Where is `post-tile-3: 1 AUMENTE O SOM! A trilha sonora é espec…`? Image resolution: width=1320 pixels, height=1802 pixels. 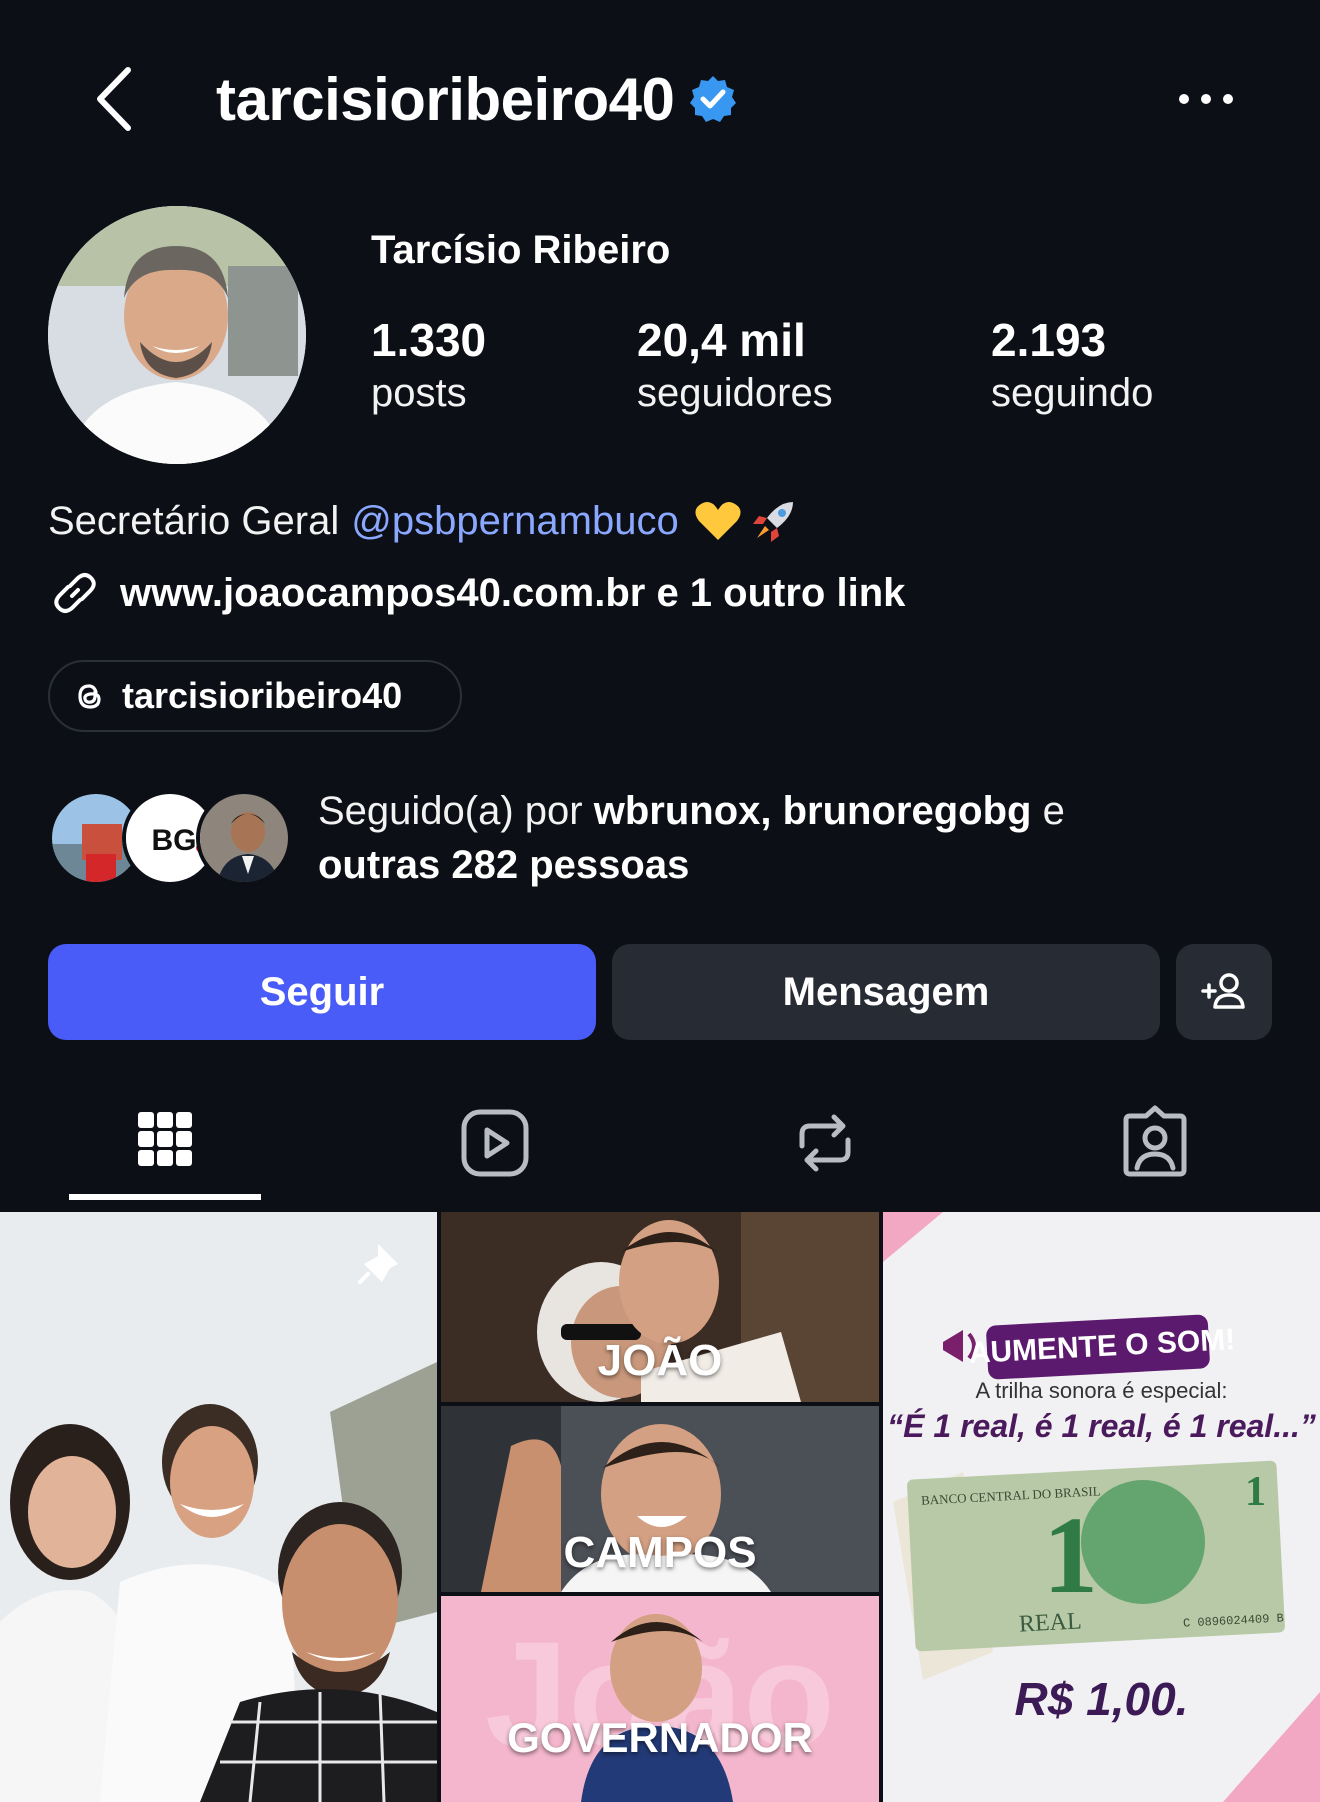 post-tile-3: 1 AUMENTE O SOM! A trilha sonora é espec… is located at coordinates (1101, 1507).